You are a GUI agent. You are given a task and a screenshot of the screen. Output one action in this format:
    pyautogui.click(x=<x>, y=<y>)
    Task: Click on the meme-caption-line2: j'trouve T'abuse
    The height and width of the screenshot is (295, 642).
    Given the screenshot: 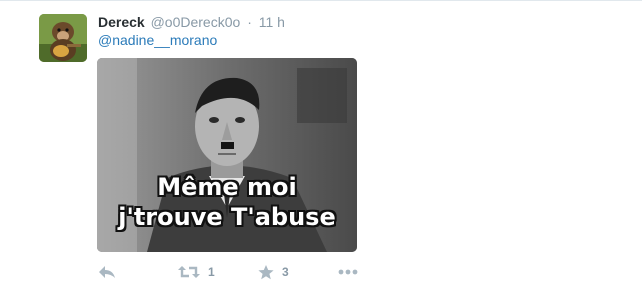 What is the action you would take?
    pyautogui.click(x=227, y=217)
    